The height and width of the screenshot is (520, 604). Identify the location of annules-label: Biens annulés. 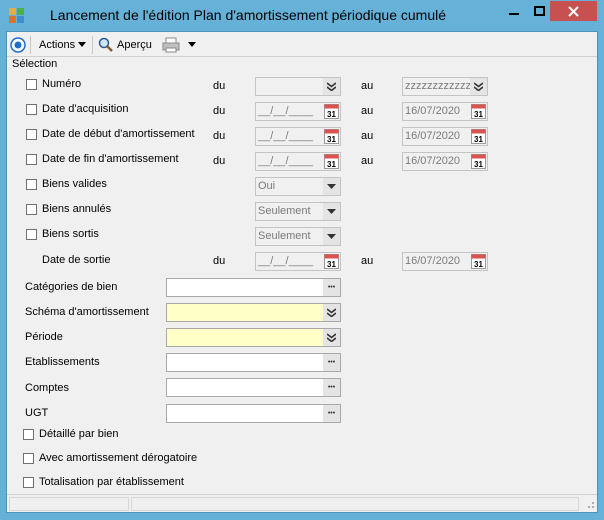
(77, 209).